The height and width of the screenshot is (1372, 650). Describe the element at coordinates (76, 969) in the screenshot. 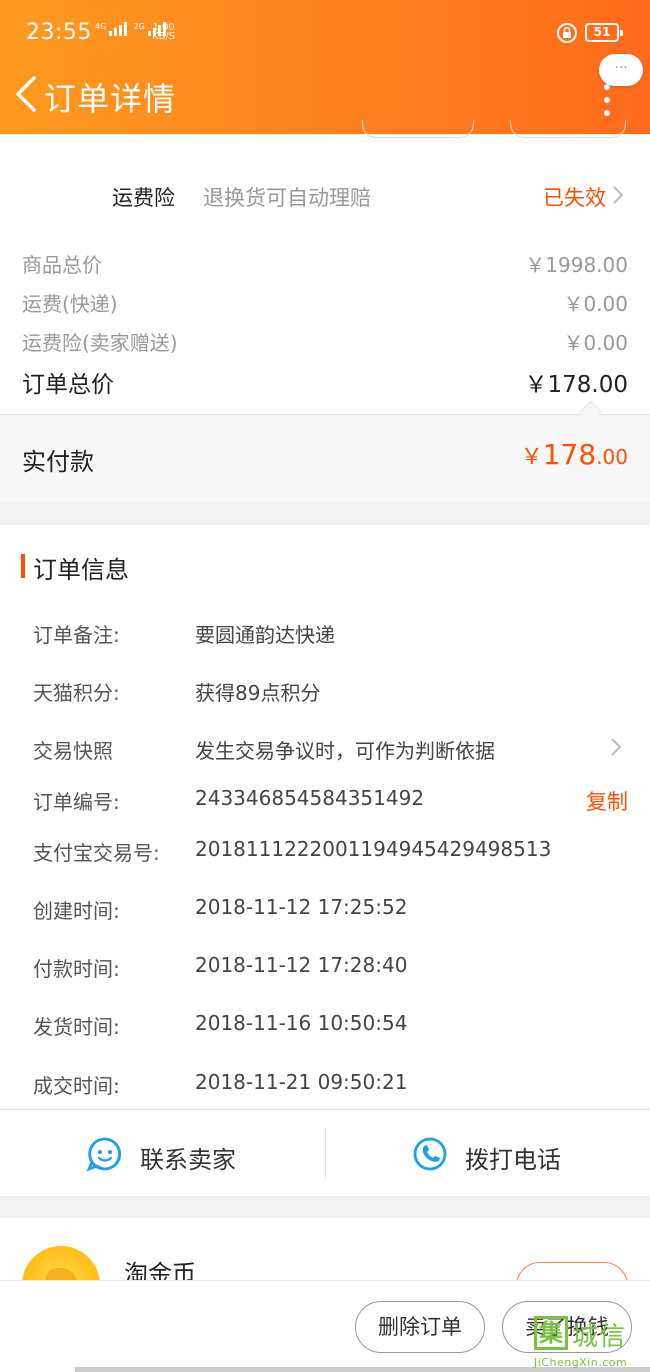

I see `info-key: 付款时间:` at that location.